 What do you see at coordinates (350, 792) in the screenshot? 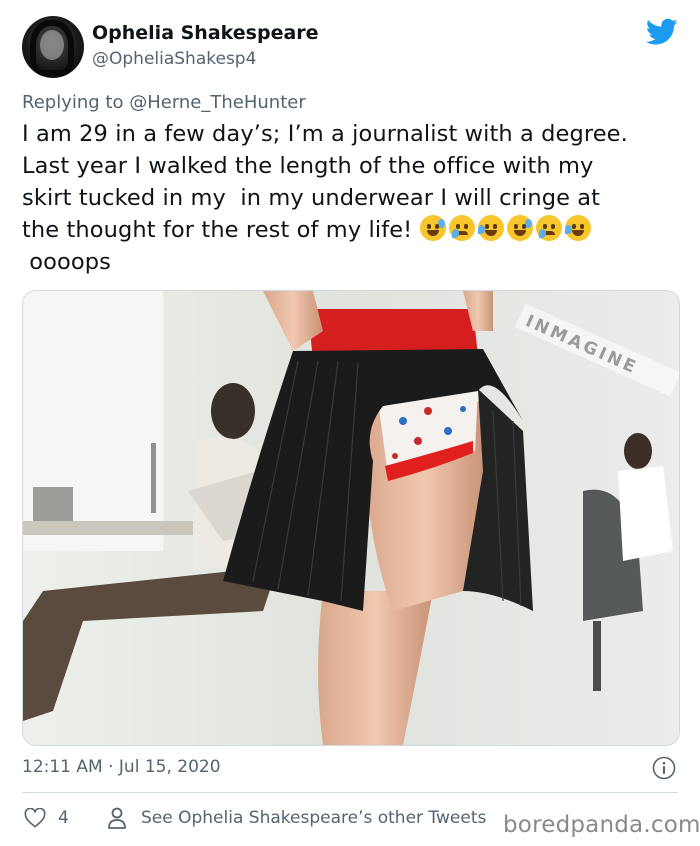
I see `divider` at bounding box center [350, 792].